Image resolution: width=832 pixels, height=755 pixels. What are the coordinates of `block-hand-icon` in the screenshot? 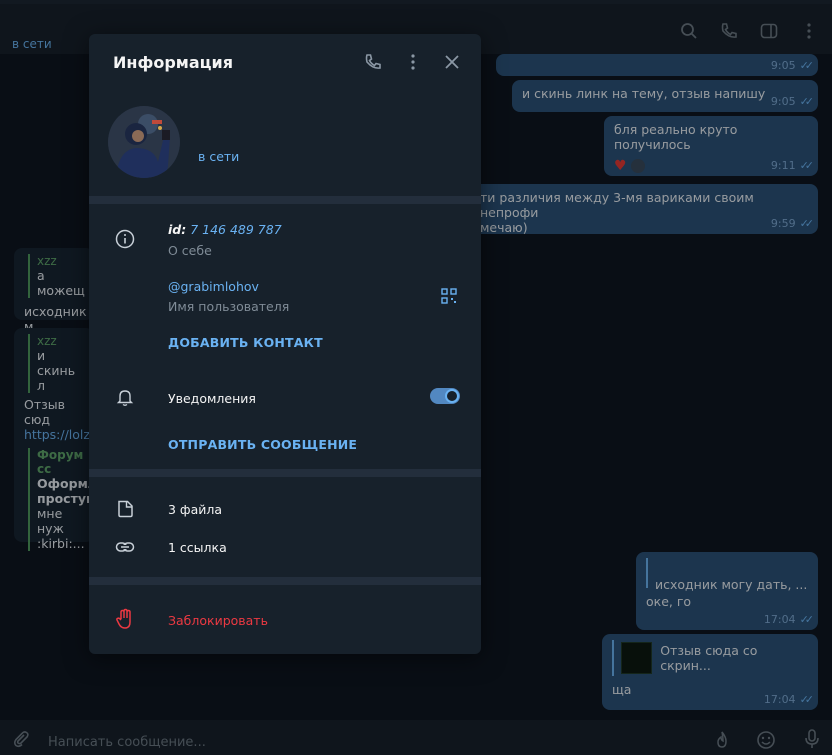 It's located at (125, 619).